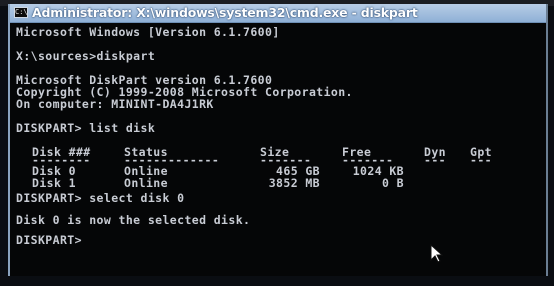 Image resolution: width=554 pixels, height=286 pixels. Describe the element at coordinates (435, 160) in the screenshot. I see `column-underline-dyn: ---` at that location.